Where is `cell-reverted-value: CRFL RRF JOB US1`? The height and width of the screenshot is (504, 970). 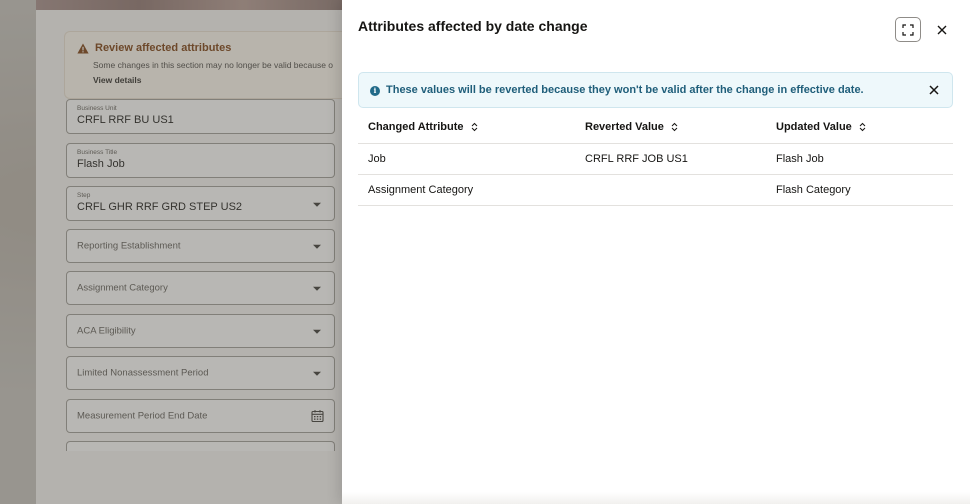 cell-reverted-value: CRFL RRF JOB US1 is located at coordinates (636, 159).